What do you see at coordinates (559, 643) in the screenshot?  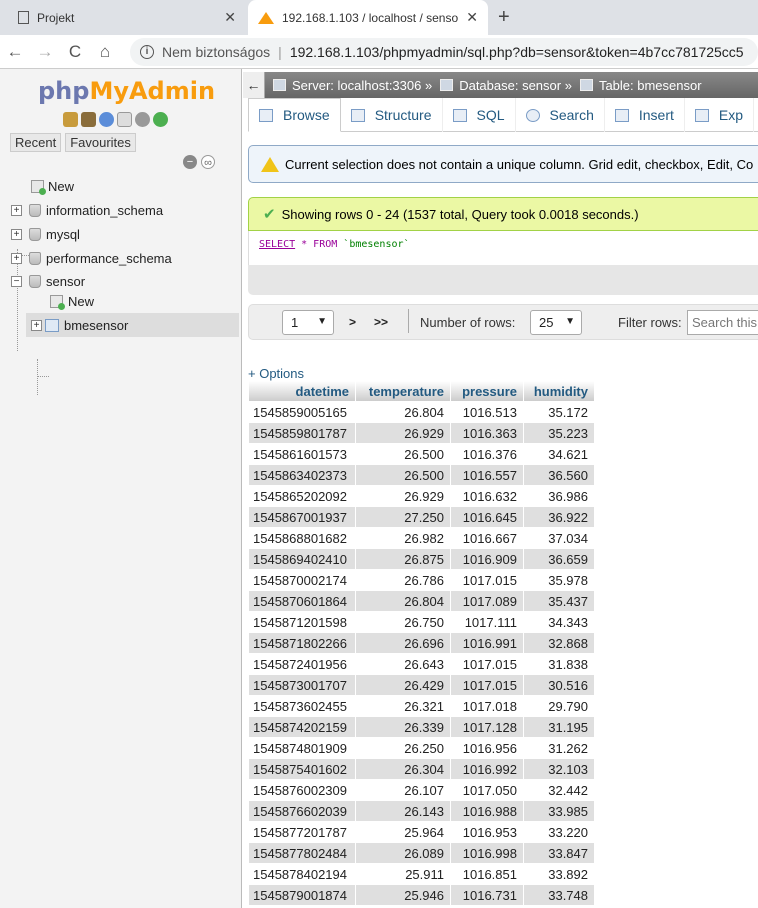 I see `table-cell: 32.868` at bounding box center [559, 643].